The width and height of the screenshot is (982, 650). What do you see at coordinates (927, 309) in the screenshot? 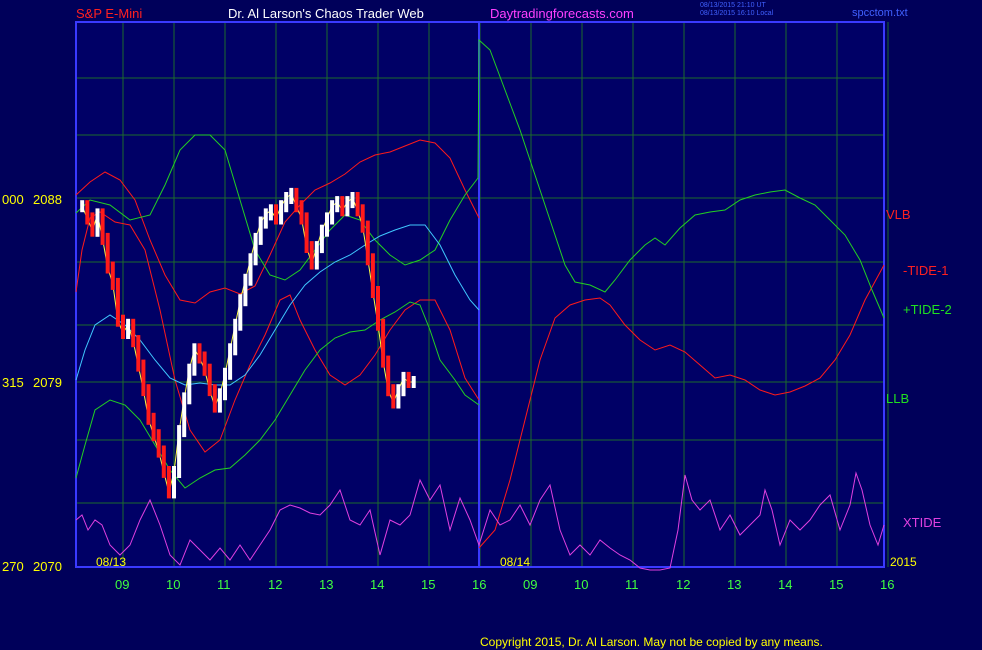
I see `series-label-tide-2: +TIDE-2` at bounding box center [927, 309].